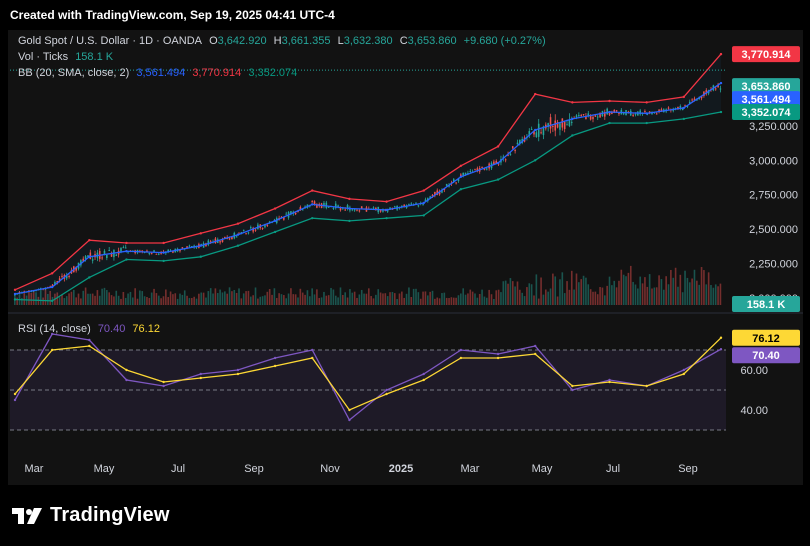 Image resolution: width=810 pixels, height=546 pixels. Describe the element at coordinates (773, 265) in the screenshot. I see `price-tick-label: 2,250.000` at that location.